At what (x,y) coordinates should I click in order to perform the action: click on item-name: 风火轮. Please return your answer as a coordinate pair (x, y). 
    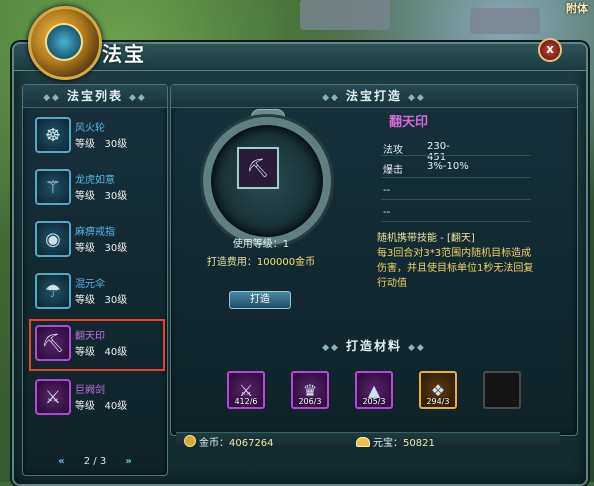
    Looking at the image, I should click on (90, 128).